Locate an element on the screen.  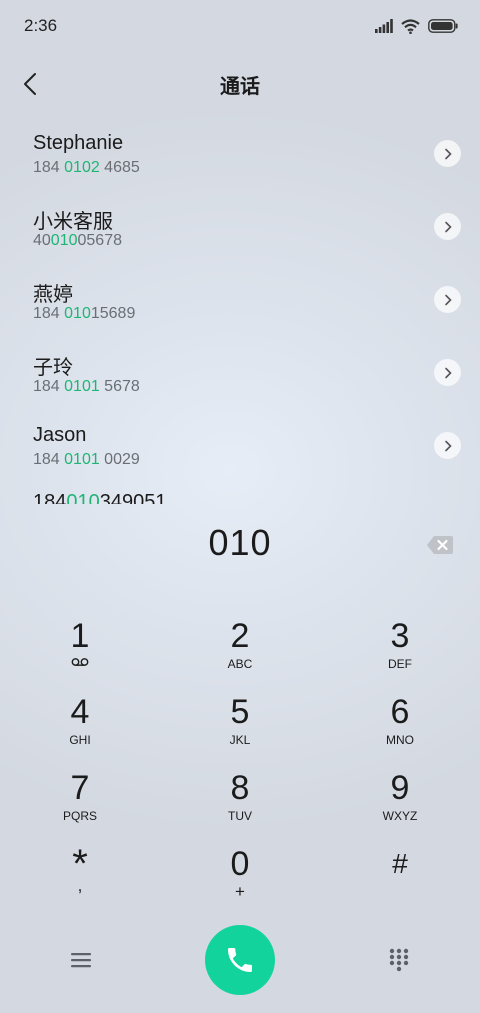
key-letters: + is located at coordinates (240, 891).